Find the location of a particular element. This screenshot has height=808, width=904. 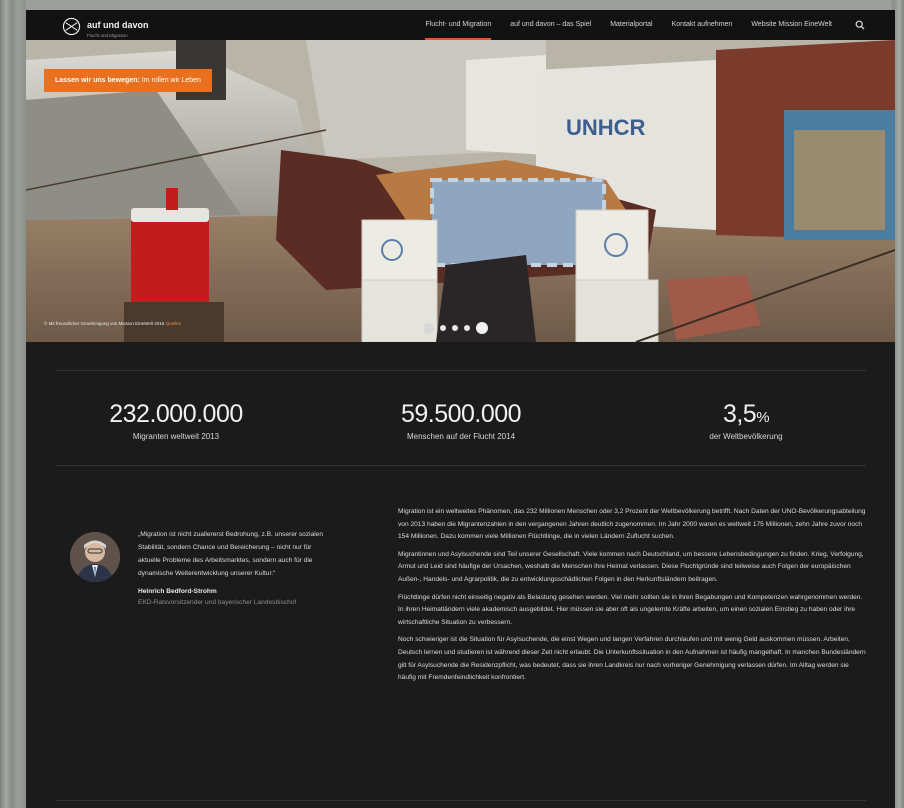

menu-item-spiel: auf und davon – das Spiel is located at coordinates (550, 25).